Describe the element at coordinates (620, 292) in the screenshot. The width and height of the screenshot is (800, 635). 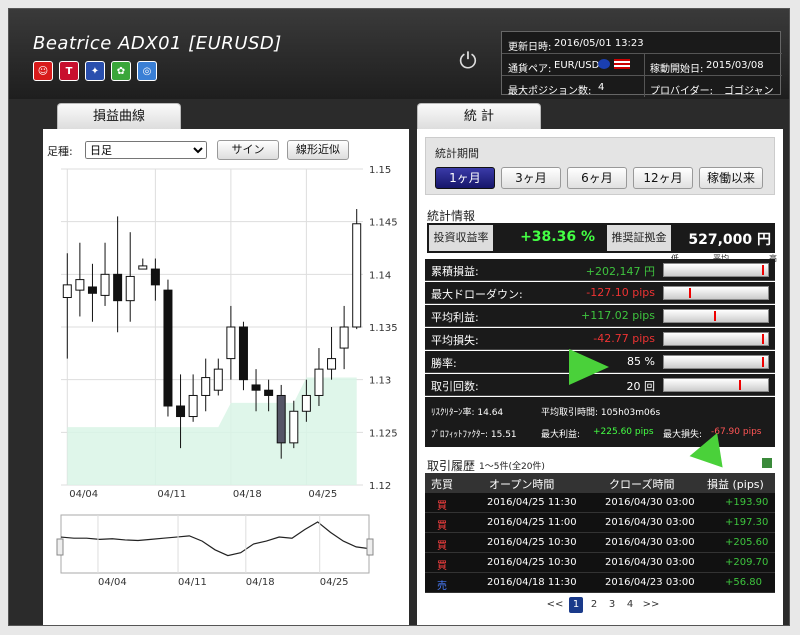
I see `stat-value: -127.10 pips` at that location.